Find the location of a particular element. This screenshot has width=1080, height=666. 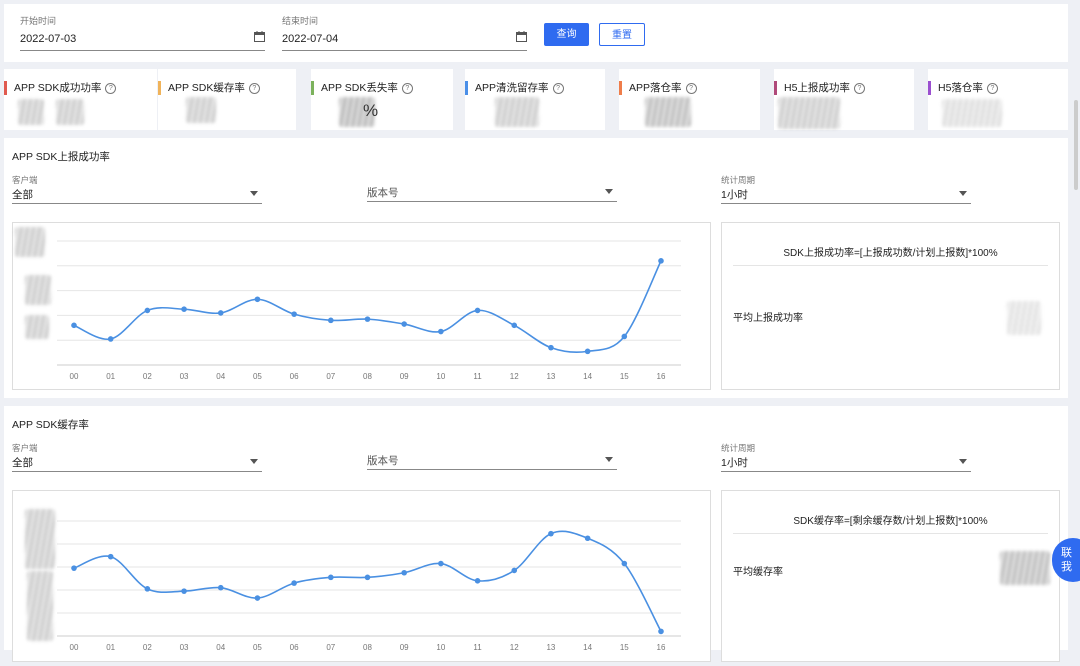

metric-color-bar is located at coordinates (5, 88).